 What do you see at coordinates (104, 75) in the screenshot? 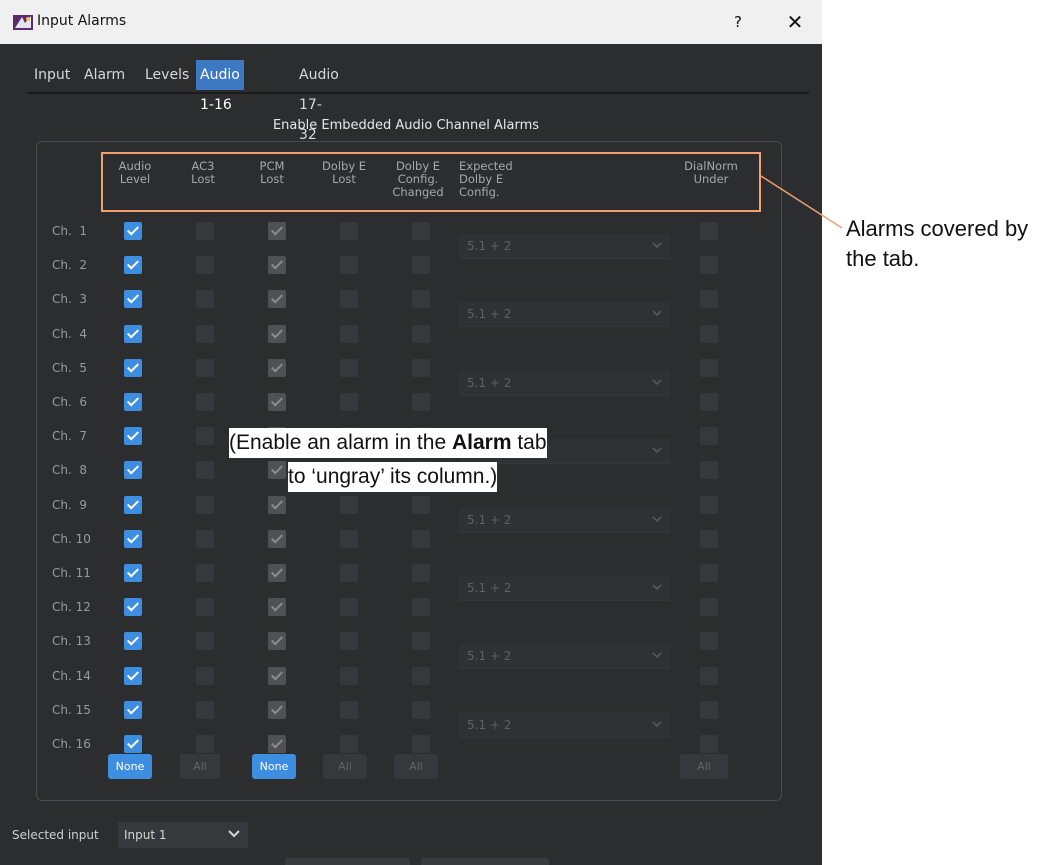
I see `tab-alarm: Alarm` at bounding box center [104, 75].